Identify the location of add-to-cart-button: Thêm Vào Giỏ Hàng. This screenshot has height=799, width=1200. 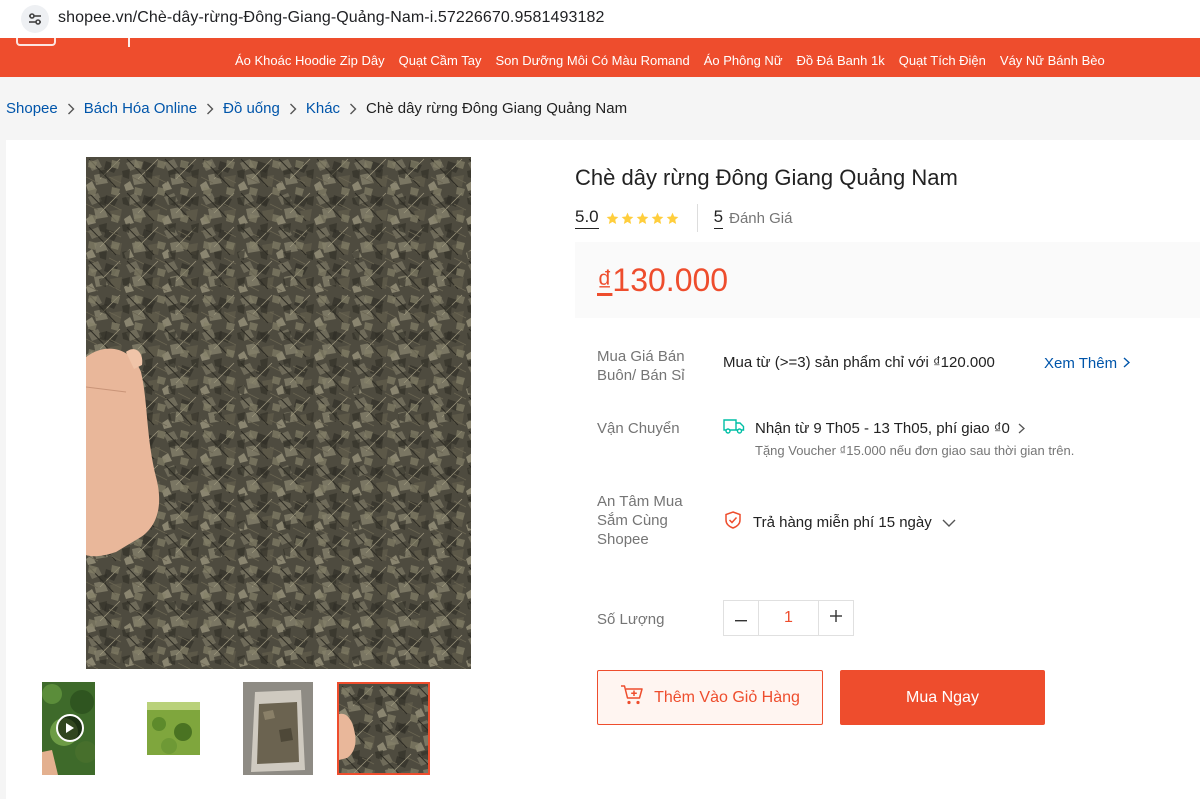
(710, 697).